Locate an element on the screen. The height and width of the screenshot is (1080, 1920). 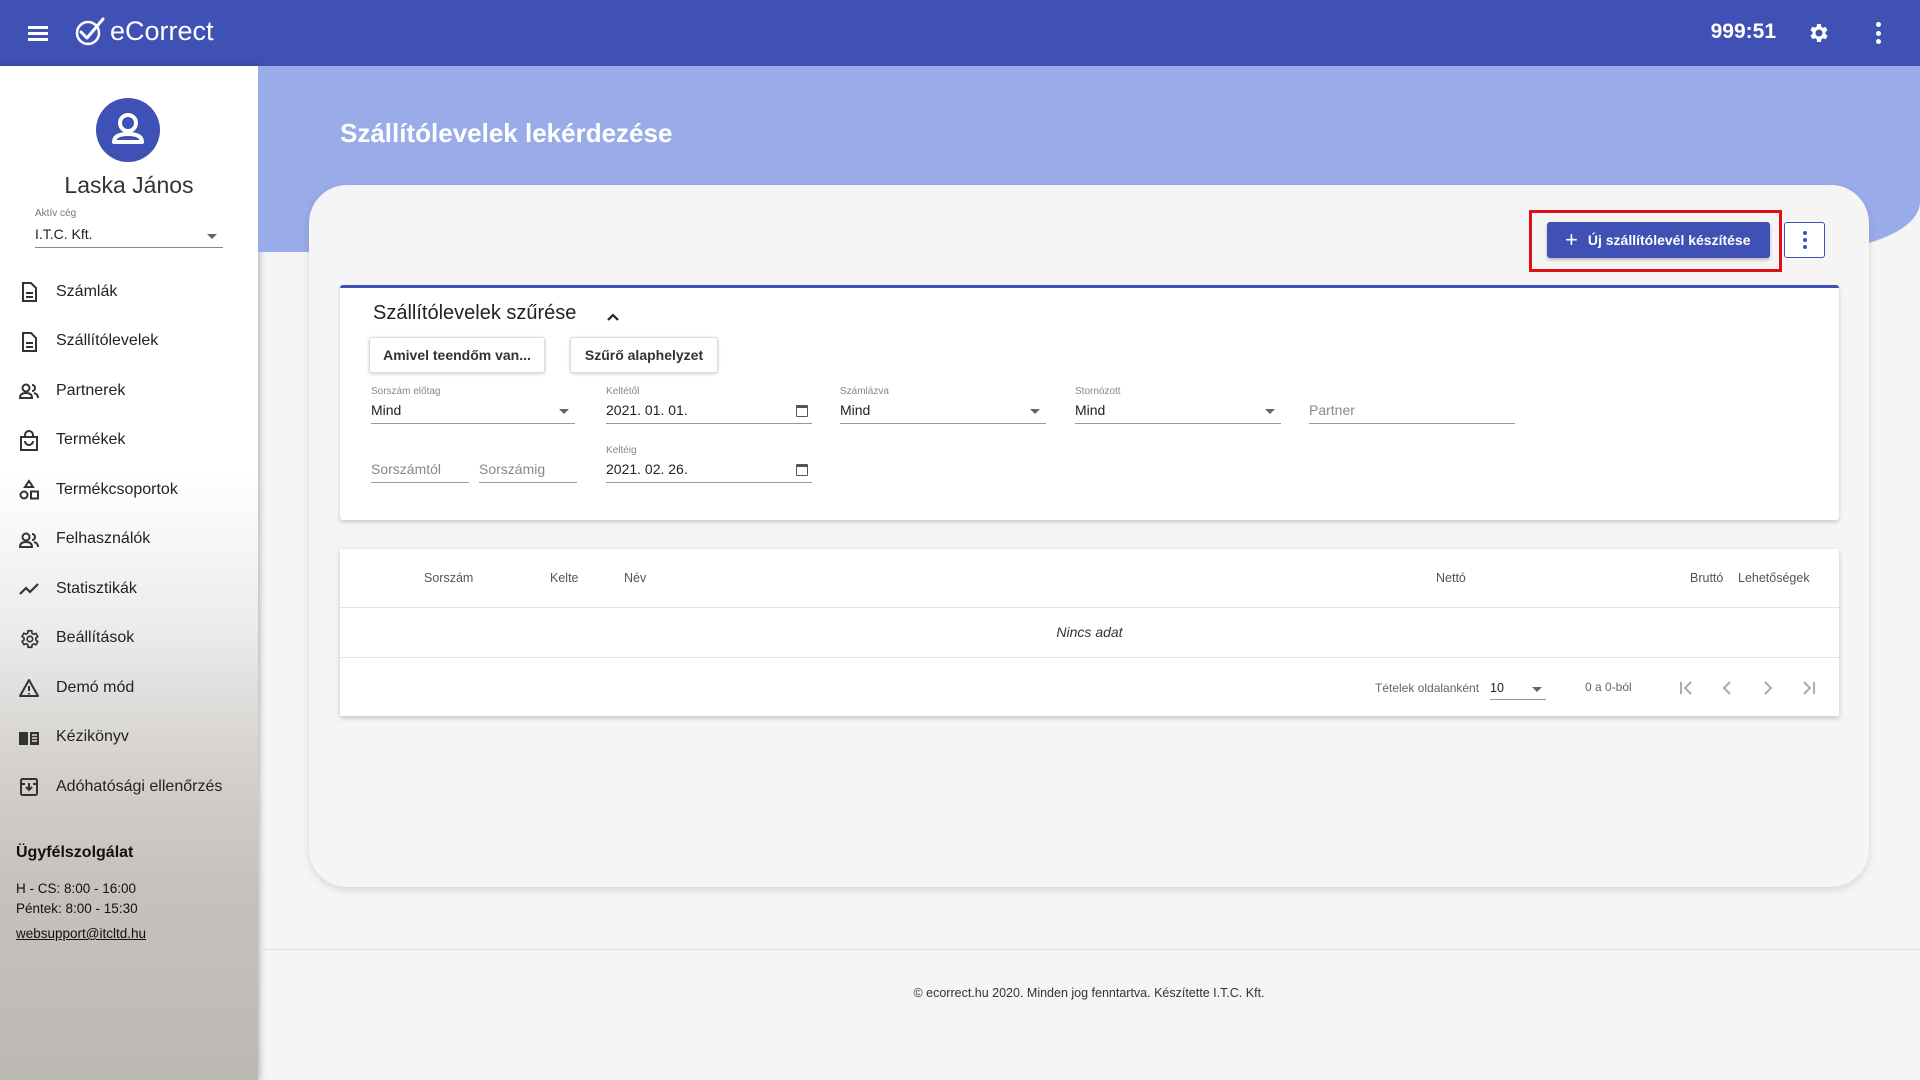
column-header-net: Nettó is located at coordinates (1451, 578).